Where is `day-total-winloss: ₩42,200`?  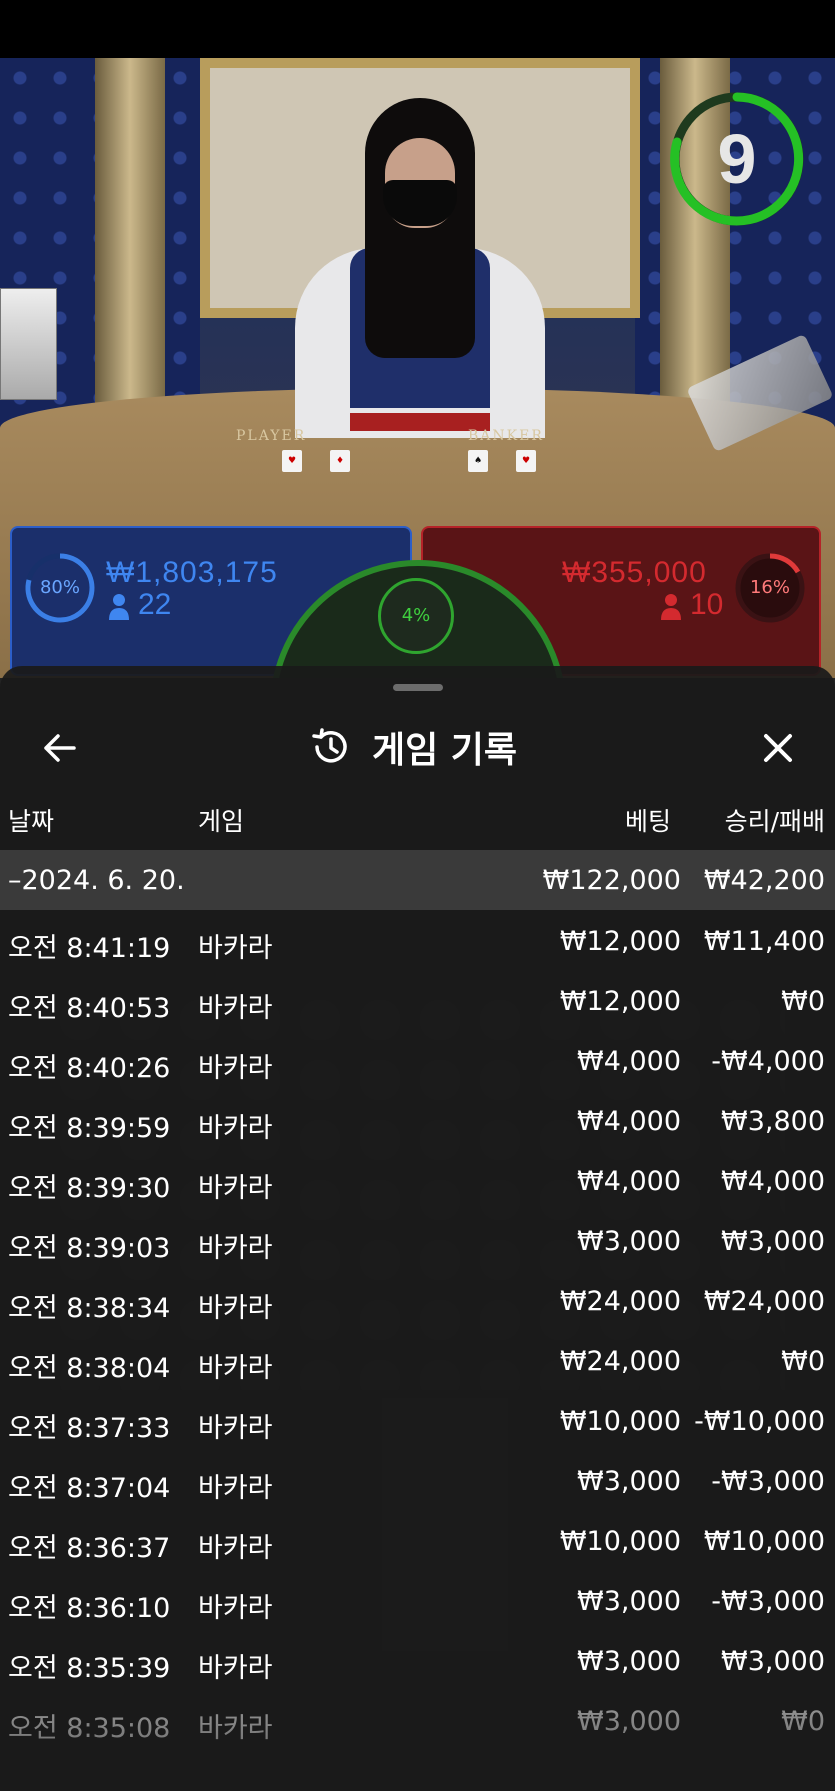
day-total-winloss: ₩42,200 is located at coordinates (764, 880).